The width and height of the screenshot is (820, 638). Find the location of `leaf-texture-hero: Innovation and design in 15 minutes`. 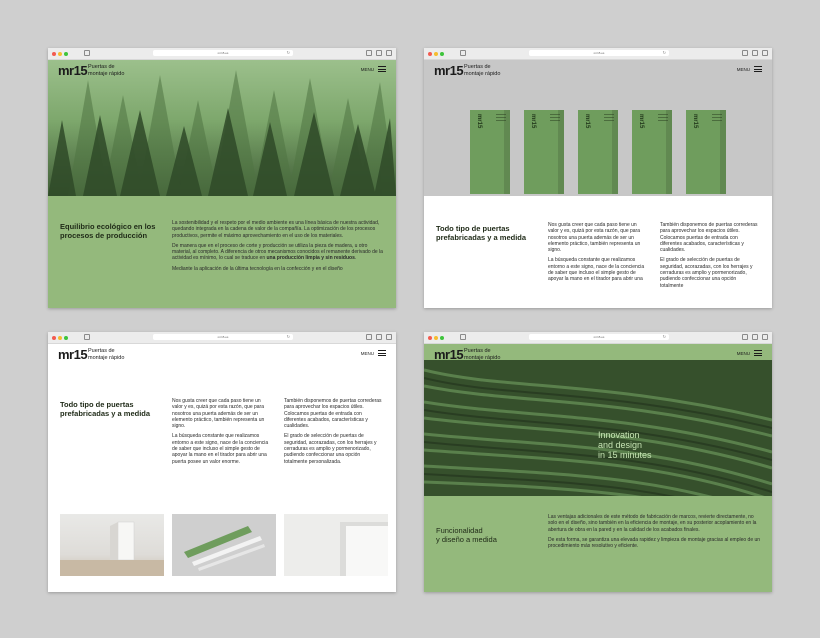

leaf-texture-hero: Innovation and design in 15 minutes is located at coordinates (598, 428).